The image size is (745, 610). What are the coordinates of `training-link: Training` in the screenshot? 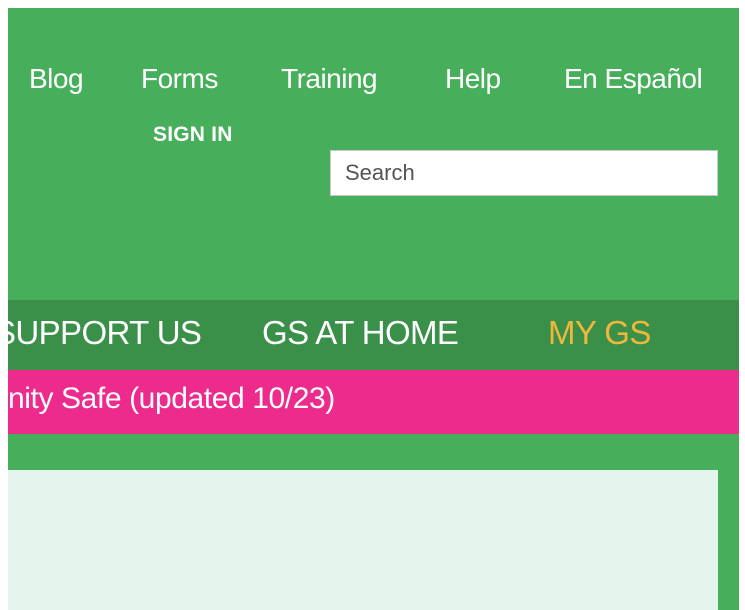 It's located at (329, 79).